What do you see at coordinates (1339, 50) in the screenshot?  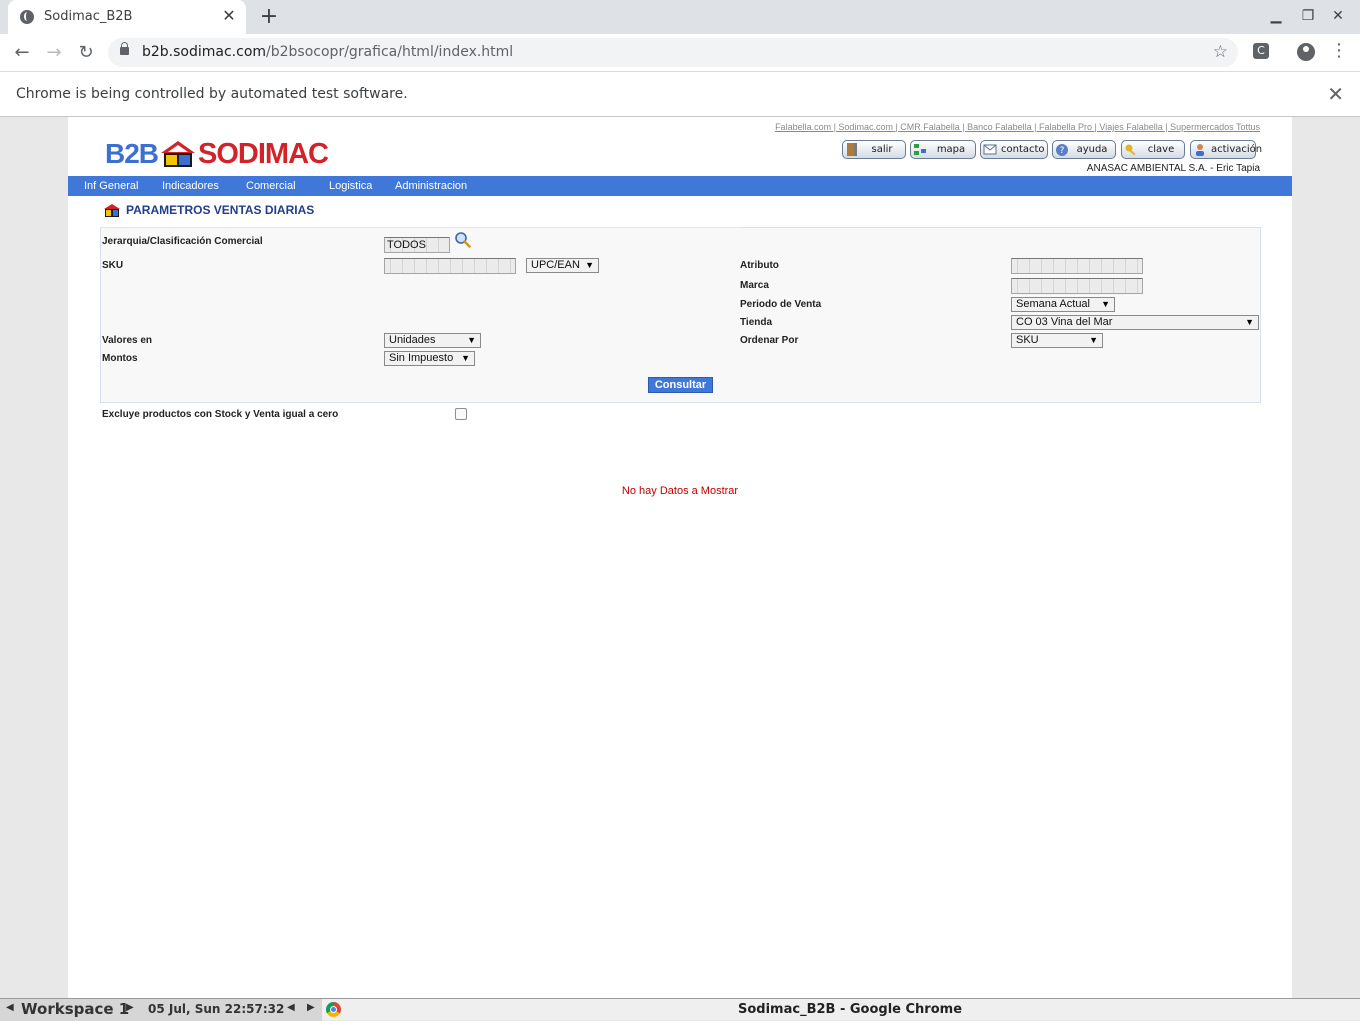 I see `kebab-menu-icon: ⋮` at bounding box center [1339, 50].